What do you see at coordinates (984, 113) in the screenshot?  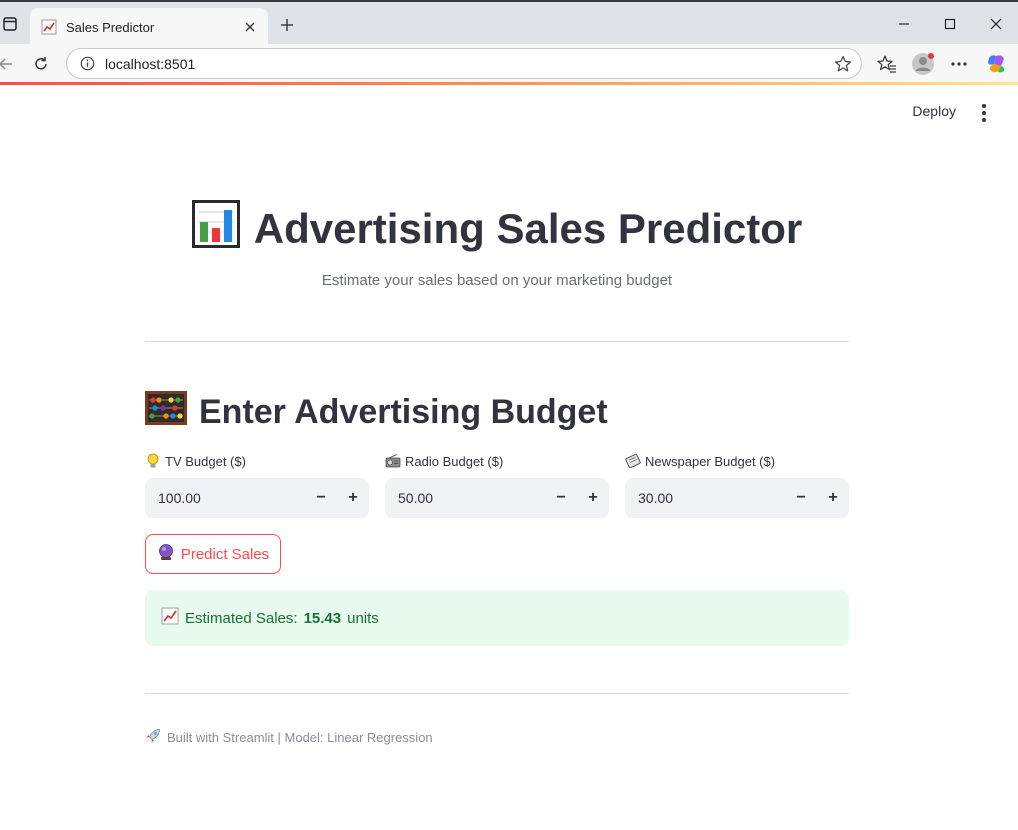 I see `main-menu-icon` at bounding box center [984, 113].